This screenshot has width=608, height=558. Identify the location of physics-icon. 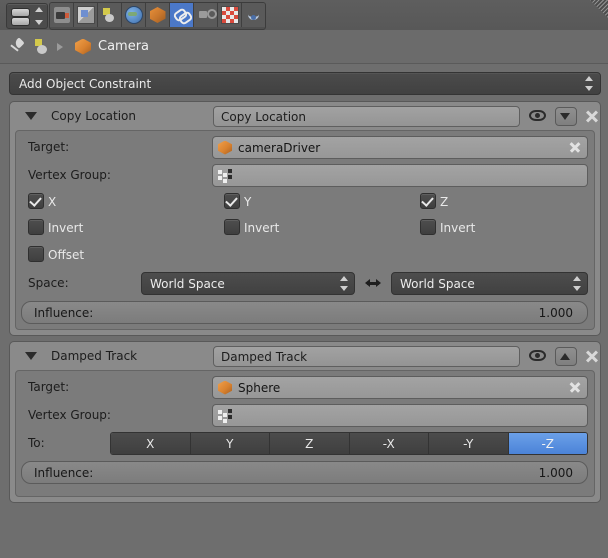
(207, 15).